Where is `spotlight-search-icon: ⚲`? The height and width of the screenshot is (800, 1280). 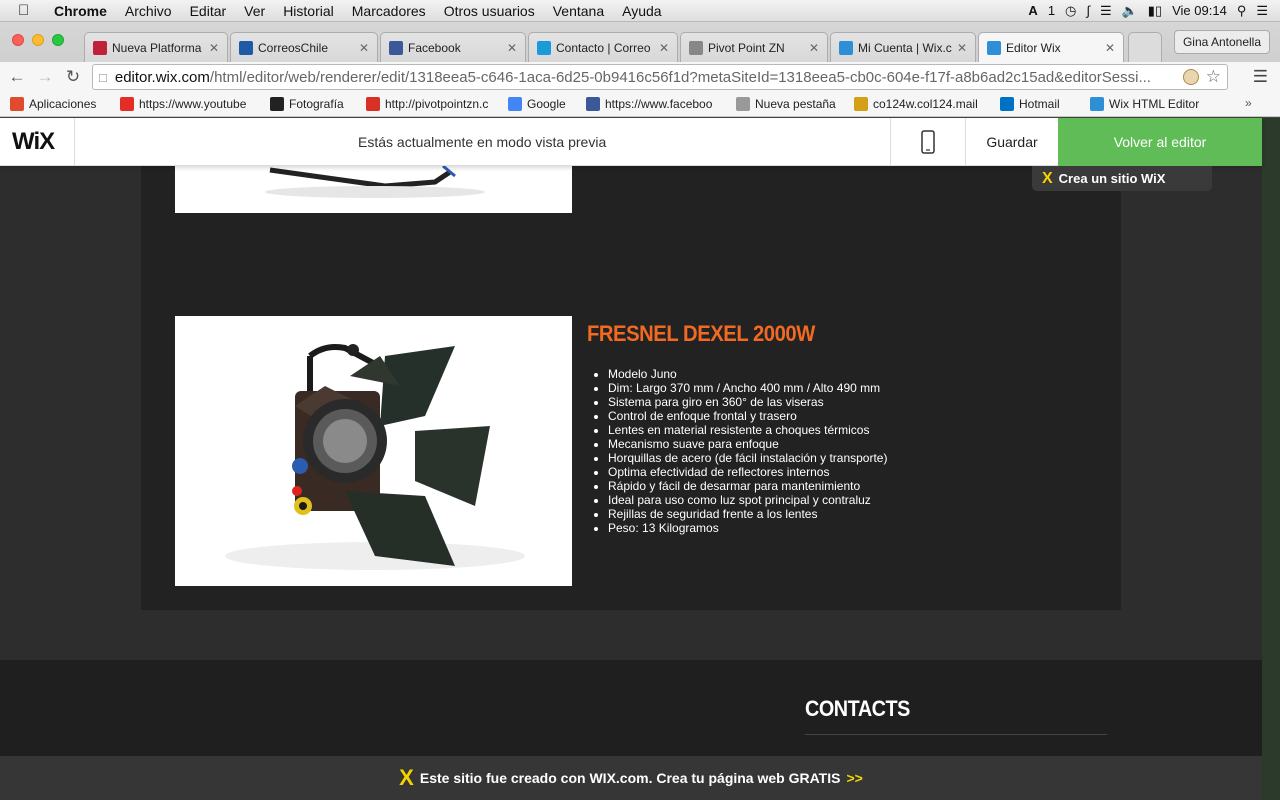
spotlight-search-icon: ⚲ is located at coordinates (1242, 11).